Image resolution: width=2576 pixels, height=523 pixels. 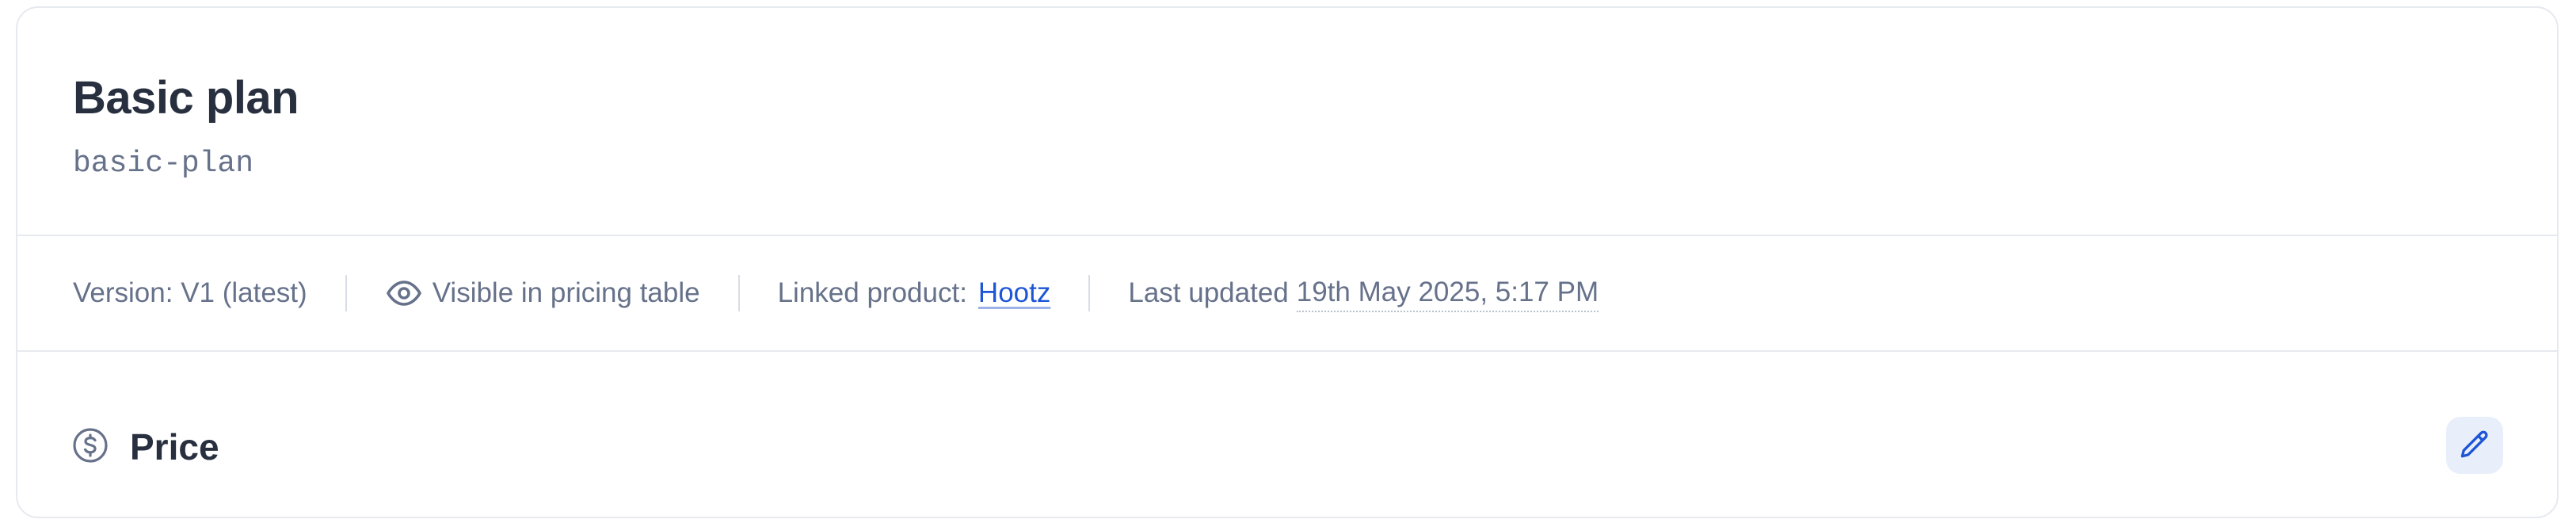 I want to click on pencil-icon, so click(x=2474, y=445).